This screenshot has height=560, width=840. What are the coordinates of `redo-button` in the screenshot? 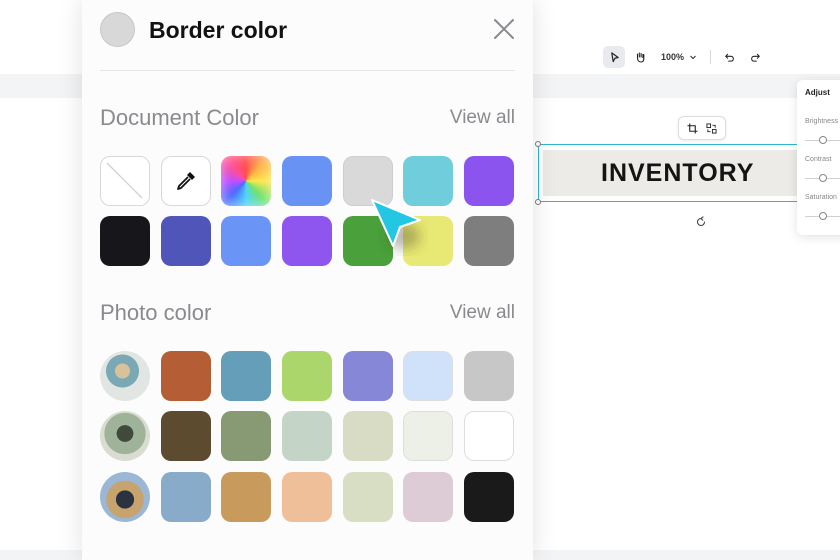 It's located at (755, 57).